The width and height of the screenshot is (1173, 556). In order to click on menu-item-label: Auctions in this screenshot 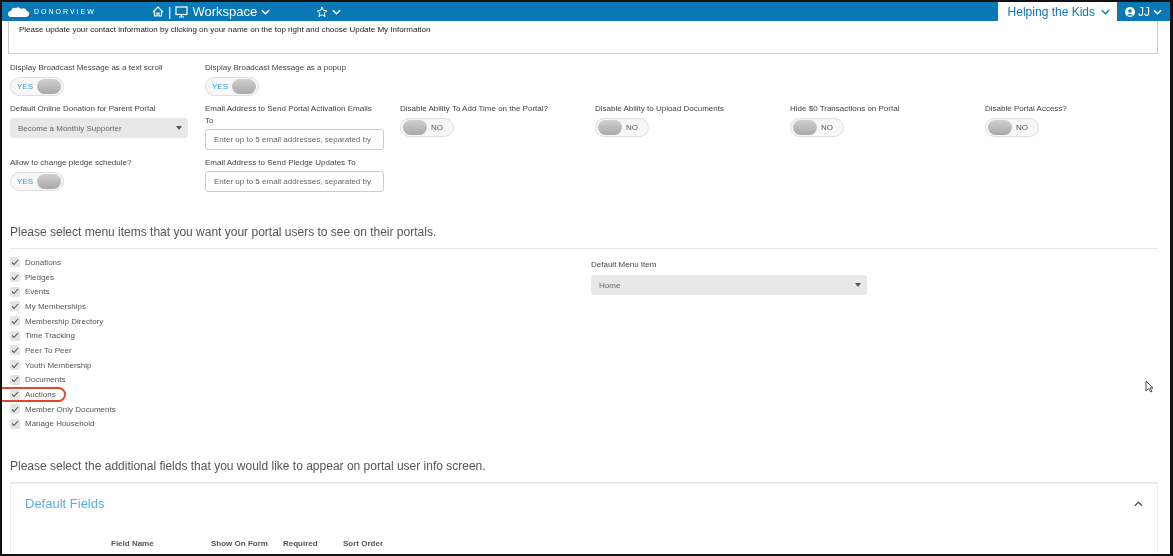, I will do `click(40, 395)`.